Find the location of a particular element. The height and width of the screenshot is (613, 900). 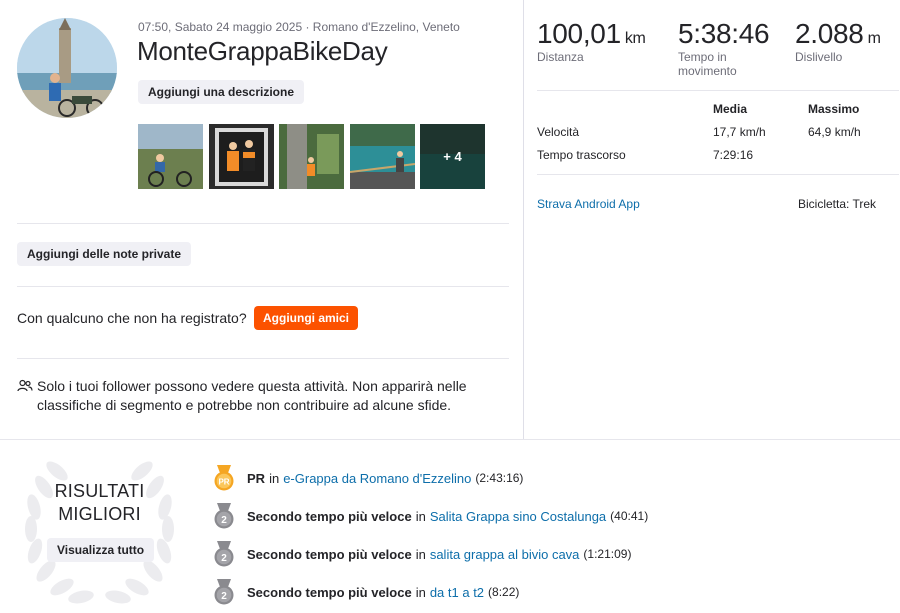

add-private-notes-button: Aggiungi delle note private is located at coordinates (104, 254).